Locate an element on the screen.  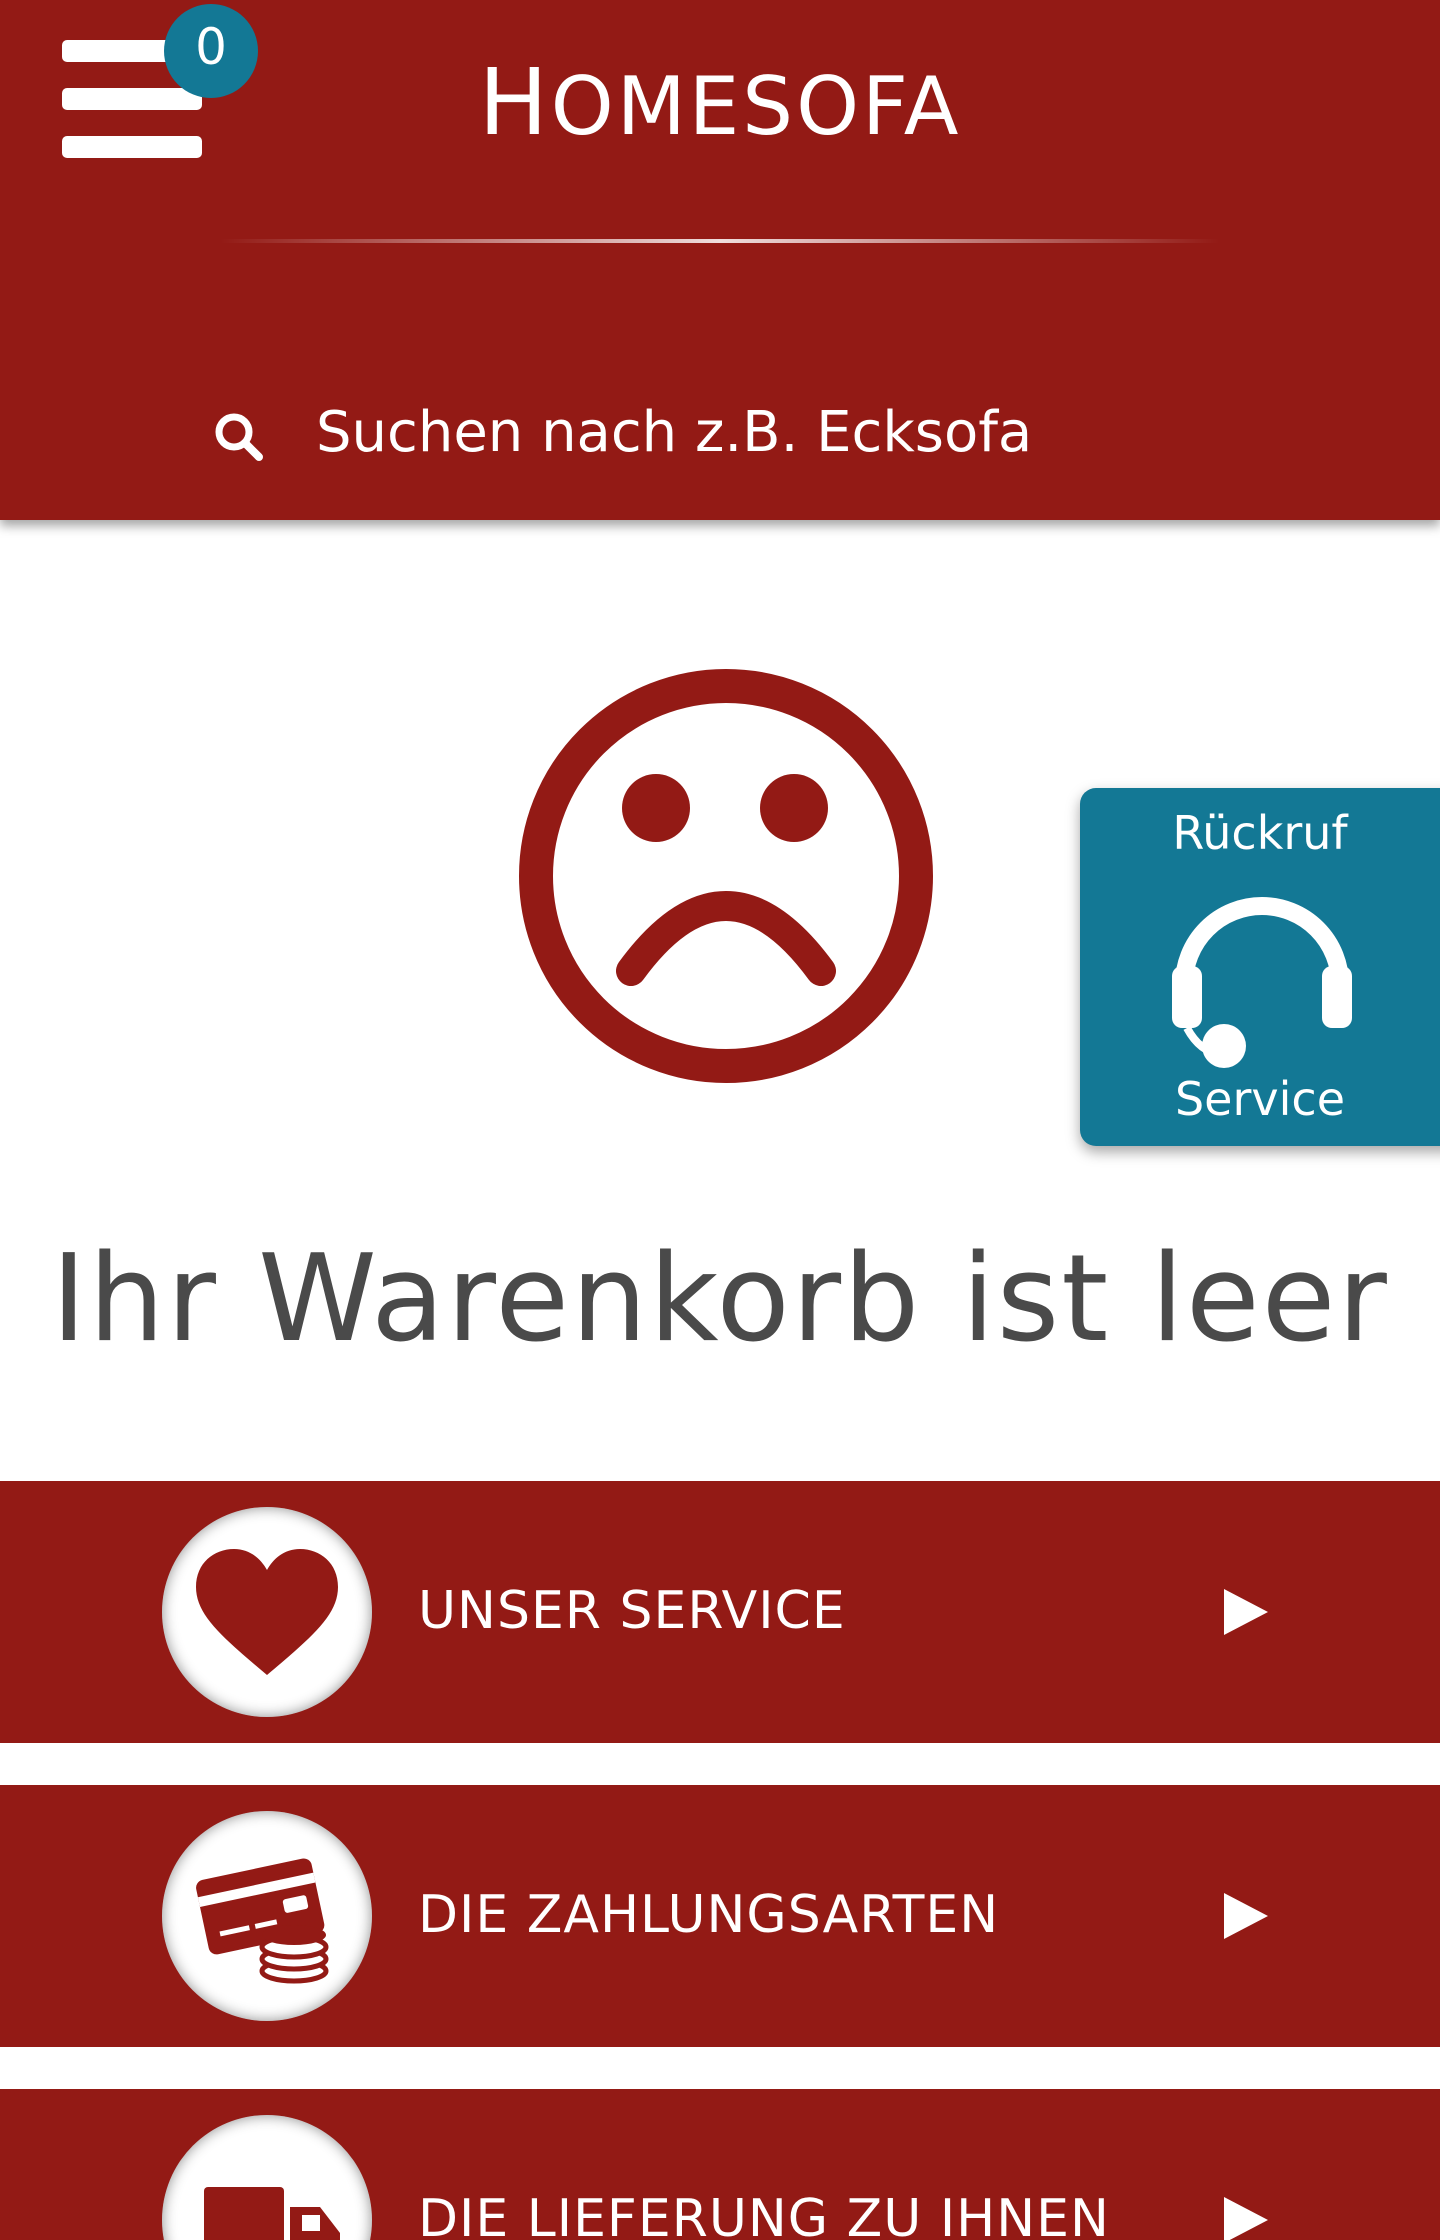
search-bar is located at coordinates (720, 430).